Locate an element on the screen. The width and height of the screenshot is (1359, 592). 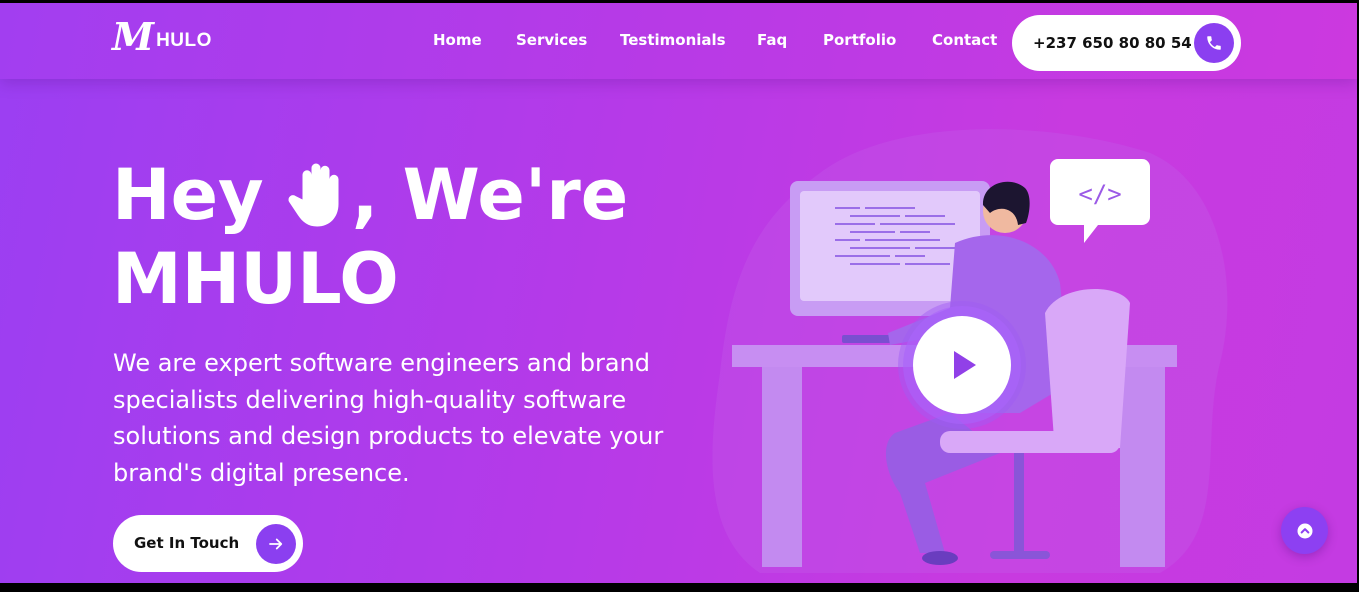
desk-leg-right is located at coordinates (1142, 467).